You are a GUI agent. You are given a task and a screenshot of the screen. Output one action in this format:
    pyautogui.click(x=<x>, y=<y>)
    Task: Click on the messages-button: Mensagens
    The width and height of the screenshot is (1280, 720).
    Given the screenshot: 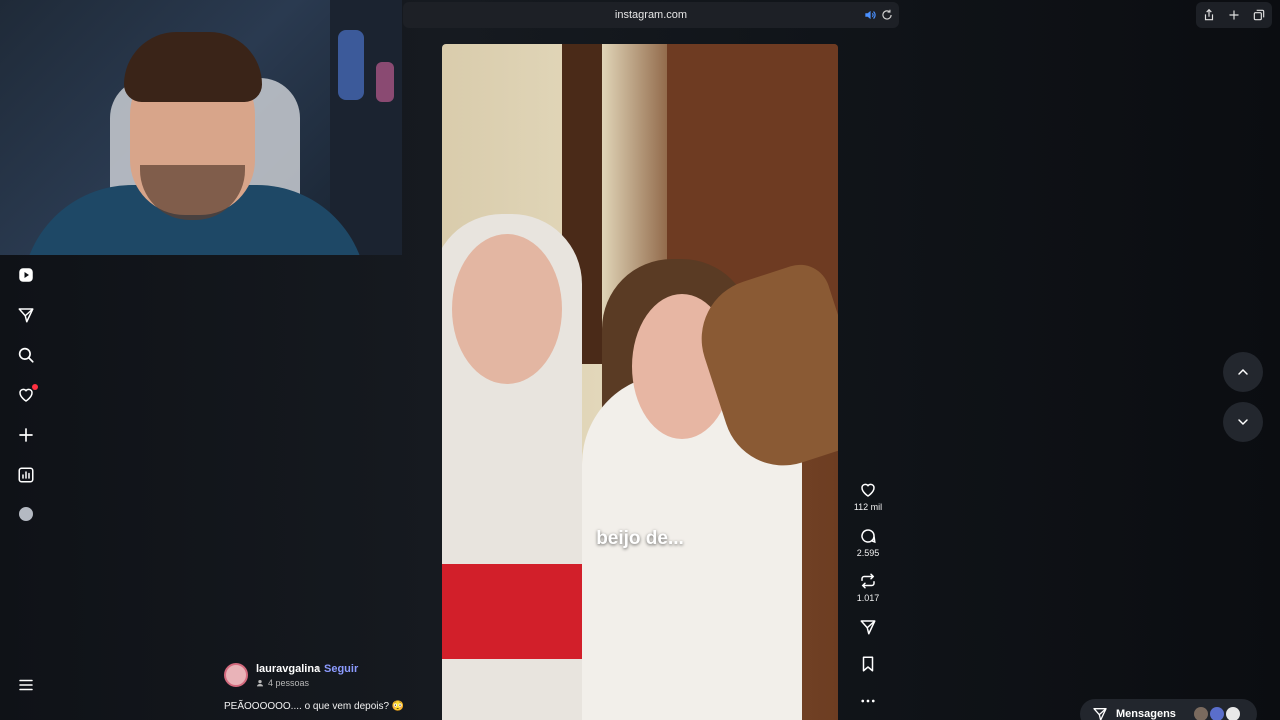 What is the action you would take?
    pyautogui.click(x=1168, y=709)
    